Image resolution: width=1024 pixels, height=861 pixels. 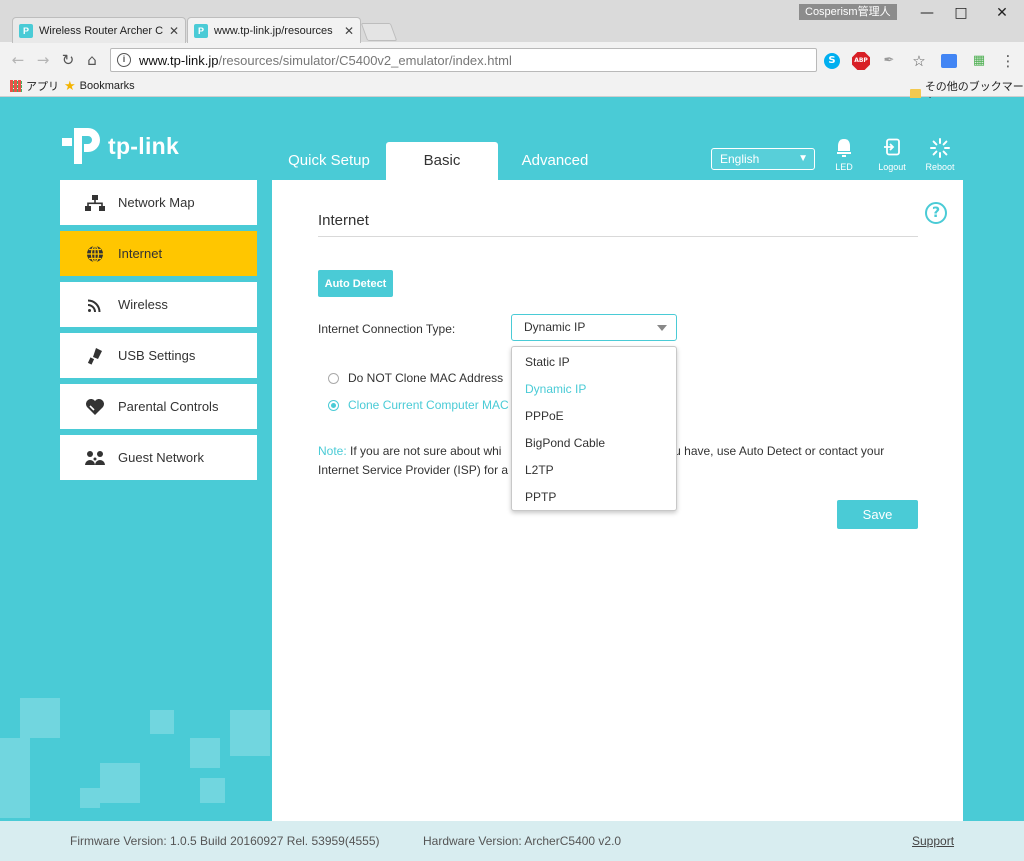 I want to click on sidebar-item-label: Network Map, so click(x=156, y=202).